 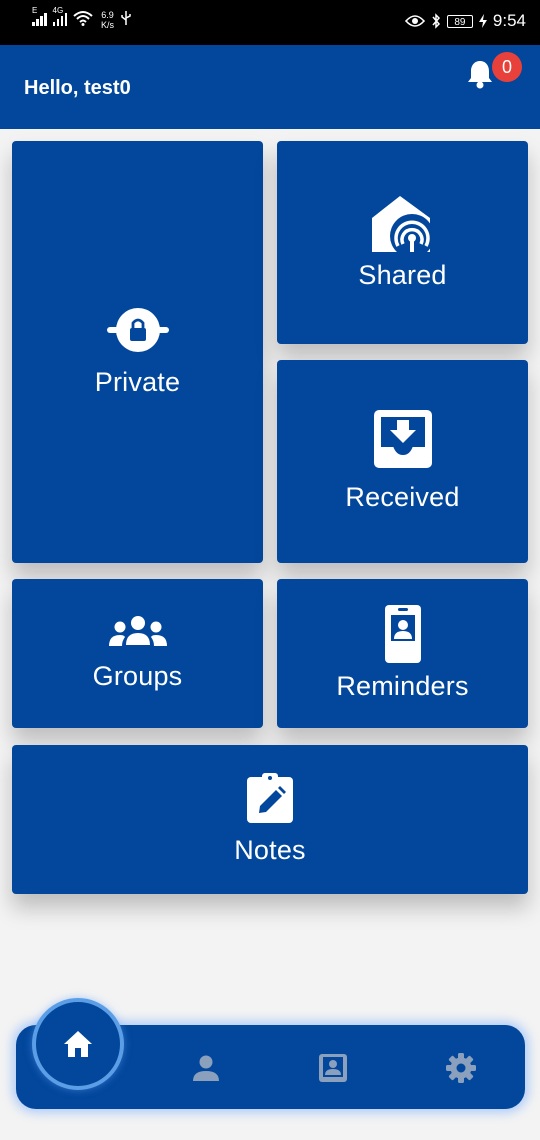 What do you see at coordinates (39, 16) in the screenshot?
I see `signal-icon: E` at bounding box center [39, 16].